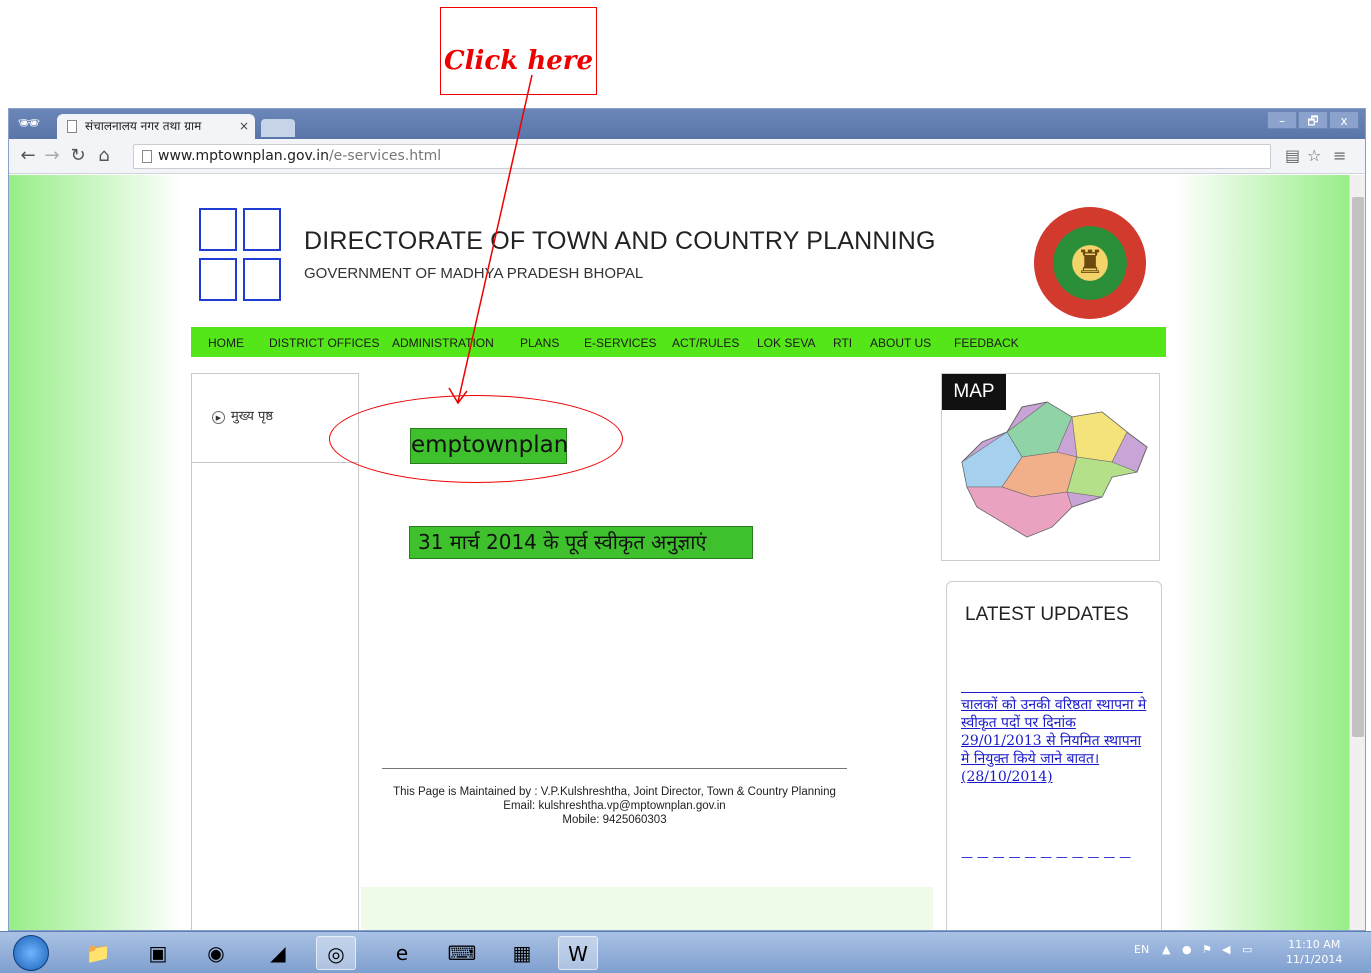  Describe the element at coordinates (385, 156) in the screenshot. I see `url-path: /e-services.html` at that location.